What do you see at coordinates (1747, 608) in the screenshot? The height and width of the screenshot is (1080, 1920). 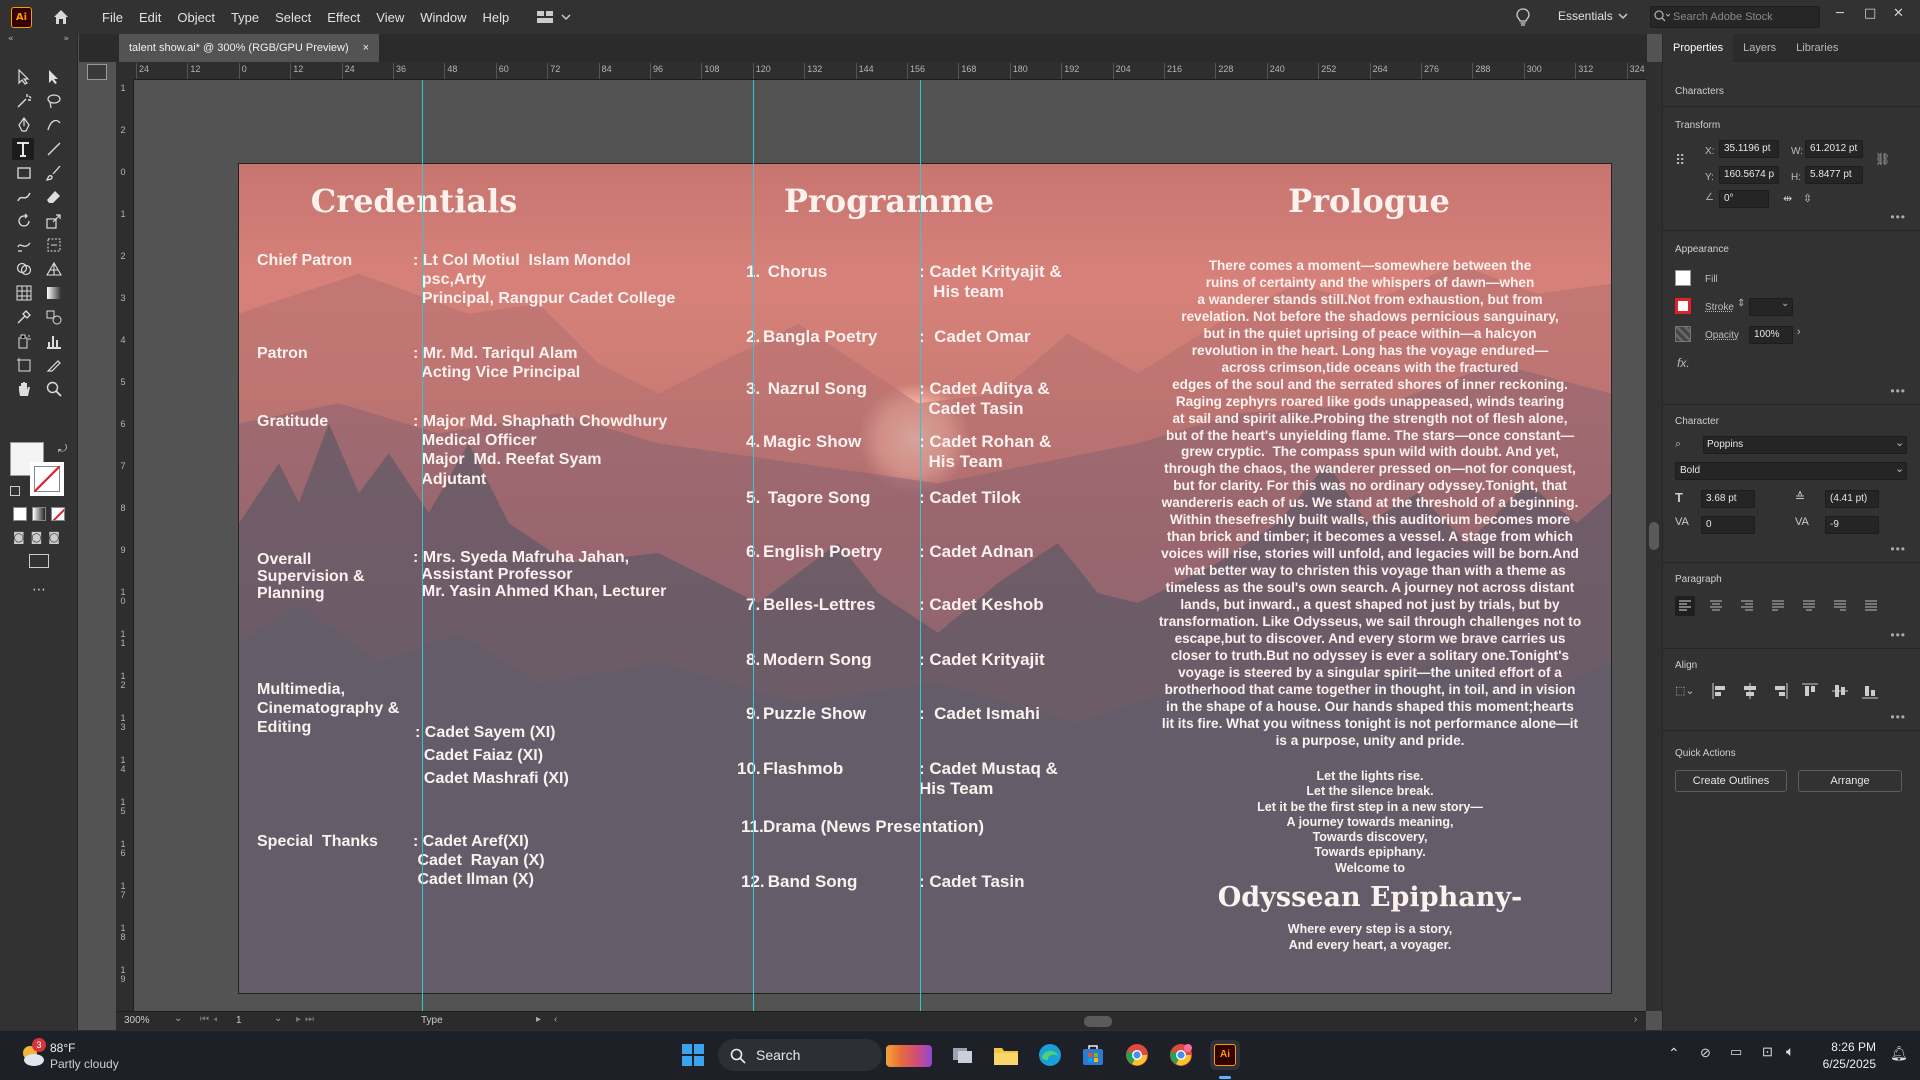 I see `align-right-icon` at bounding box center [1747, 608].